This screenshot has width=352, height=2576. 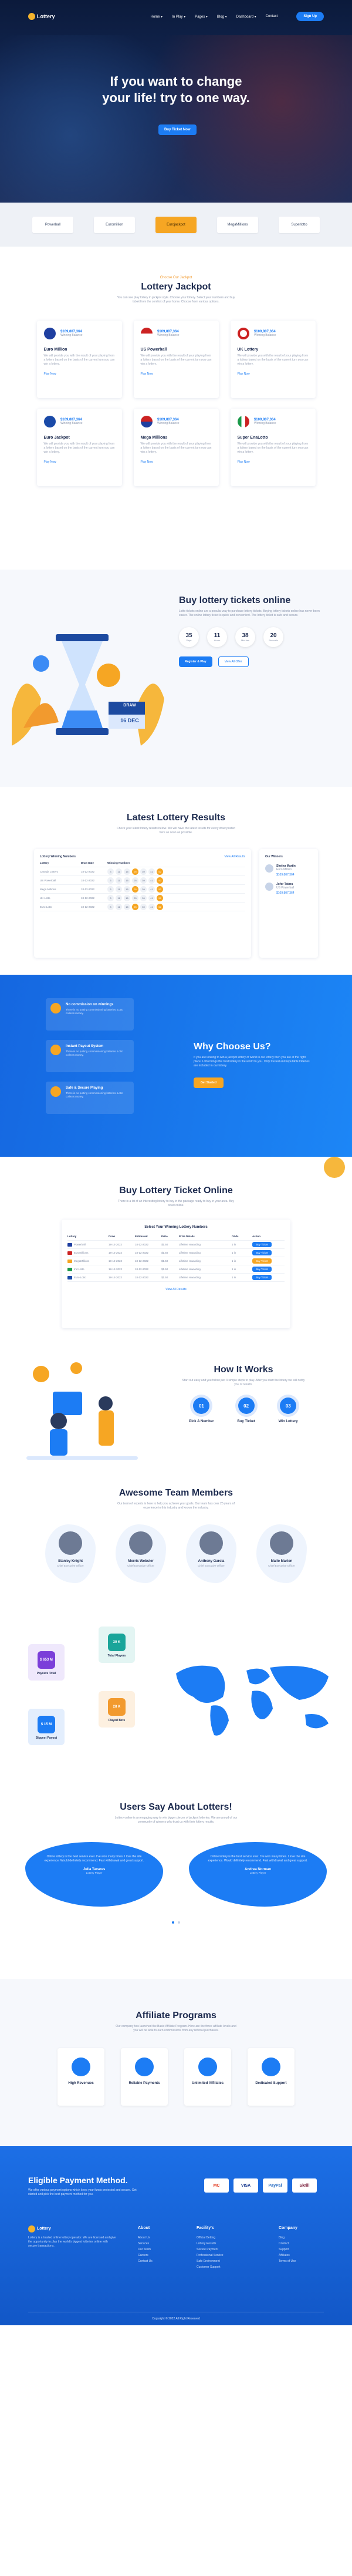 What do you see at coordinates (246, 17) in the screenshot?
I see `menu-item-dashboard: Dashboard ▾` at bounding box center [246, 17].